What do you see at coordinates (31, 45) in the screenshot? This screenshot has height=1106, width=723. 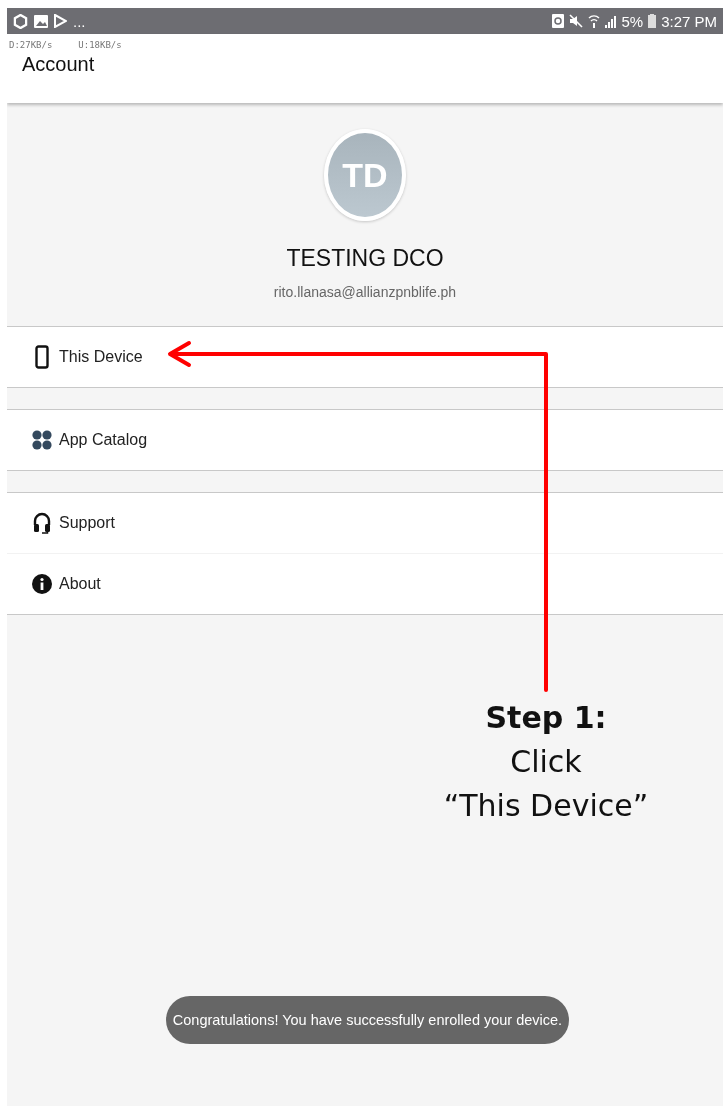 I see `download-speed: D:27KB/s` at bounding box center [31, 45].